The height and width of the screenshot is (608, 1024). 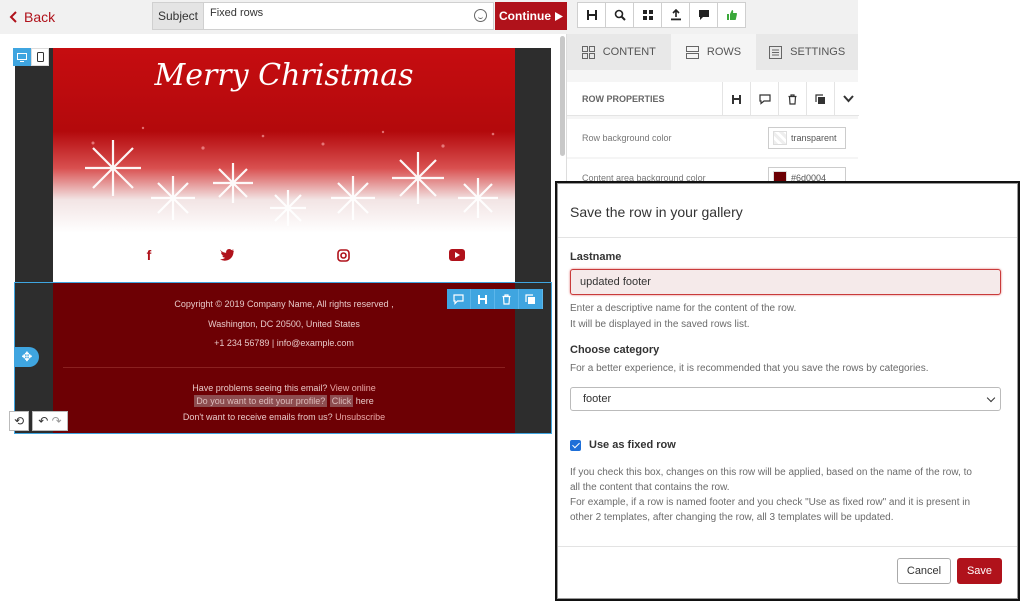 What do you see at coordinates (13, 17) in the screenshot?
I see `chevron-left-icon` at bounding box center [13, 17].